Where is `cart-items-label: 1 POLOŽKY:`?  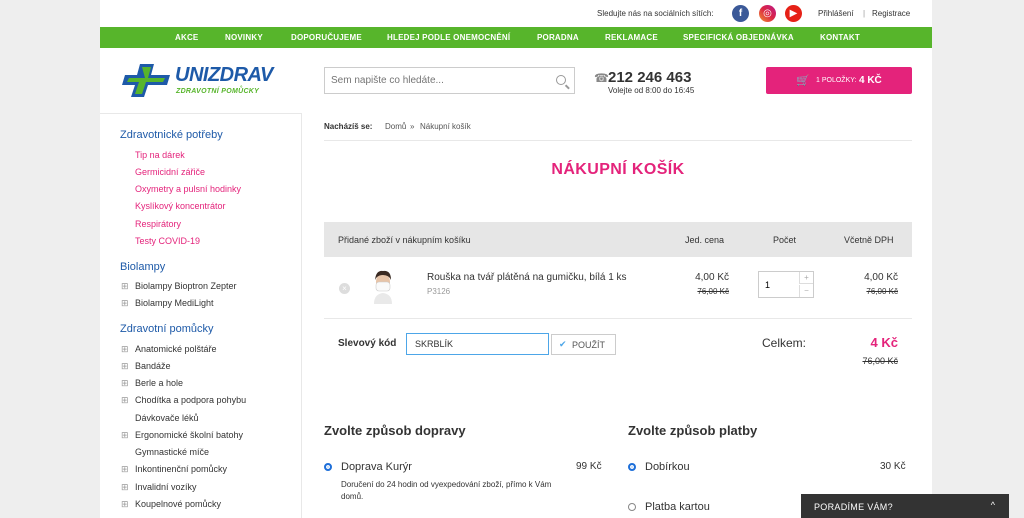
cart-items-label: 1 POLOŽKY: is located at coordinates (836, 80).